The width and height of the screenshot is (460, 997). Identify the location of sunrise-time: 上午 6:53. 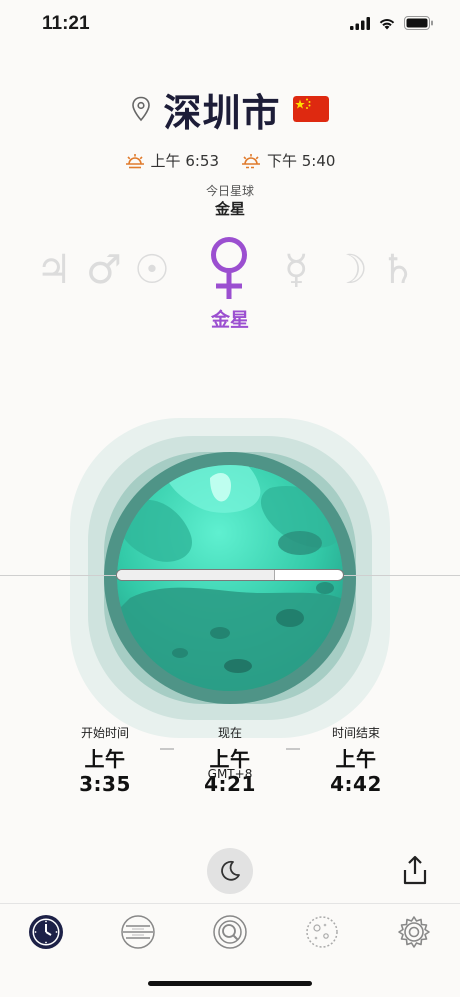
(184, 161).